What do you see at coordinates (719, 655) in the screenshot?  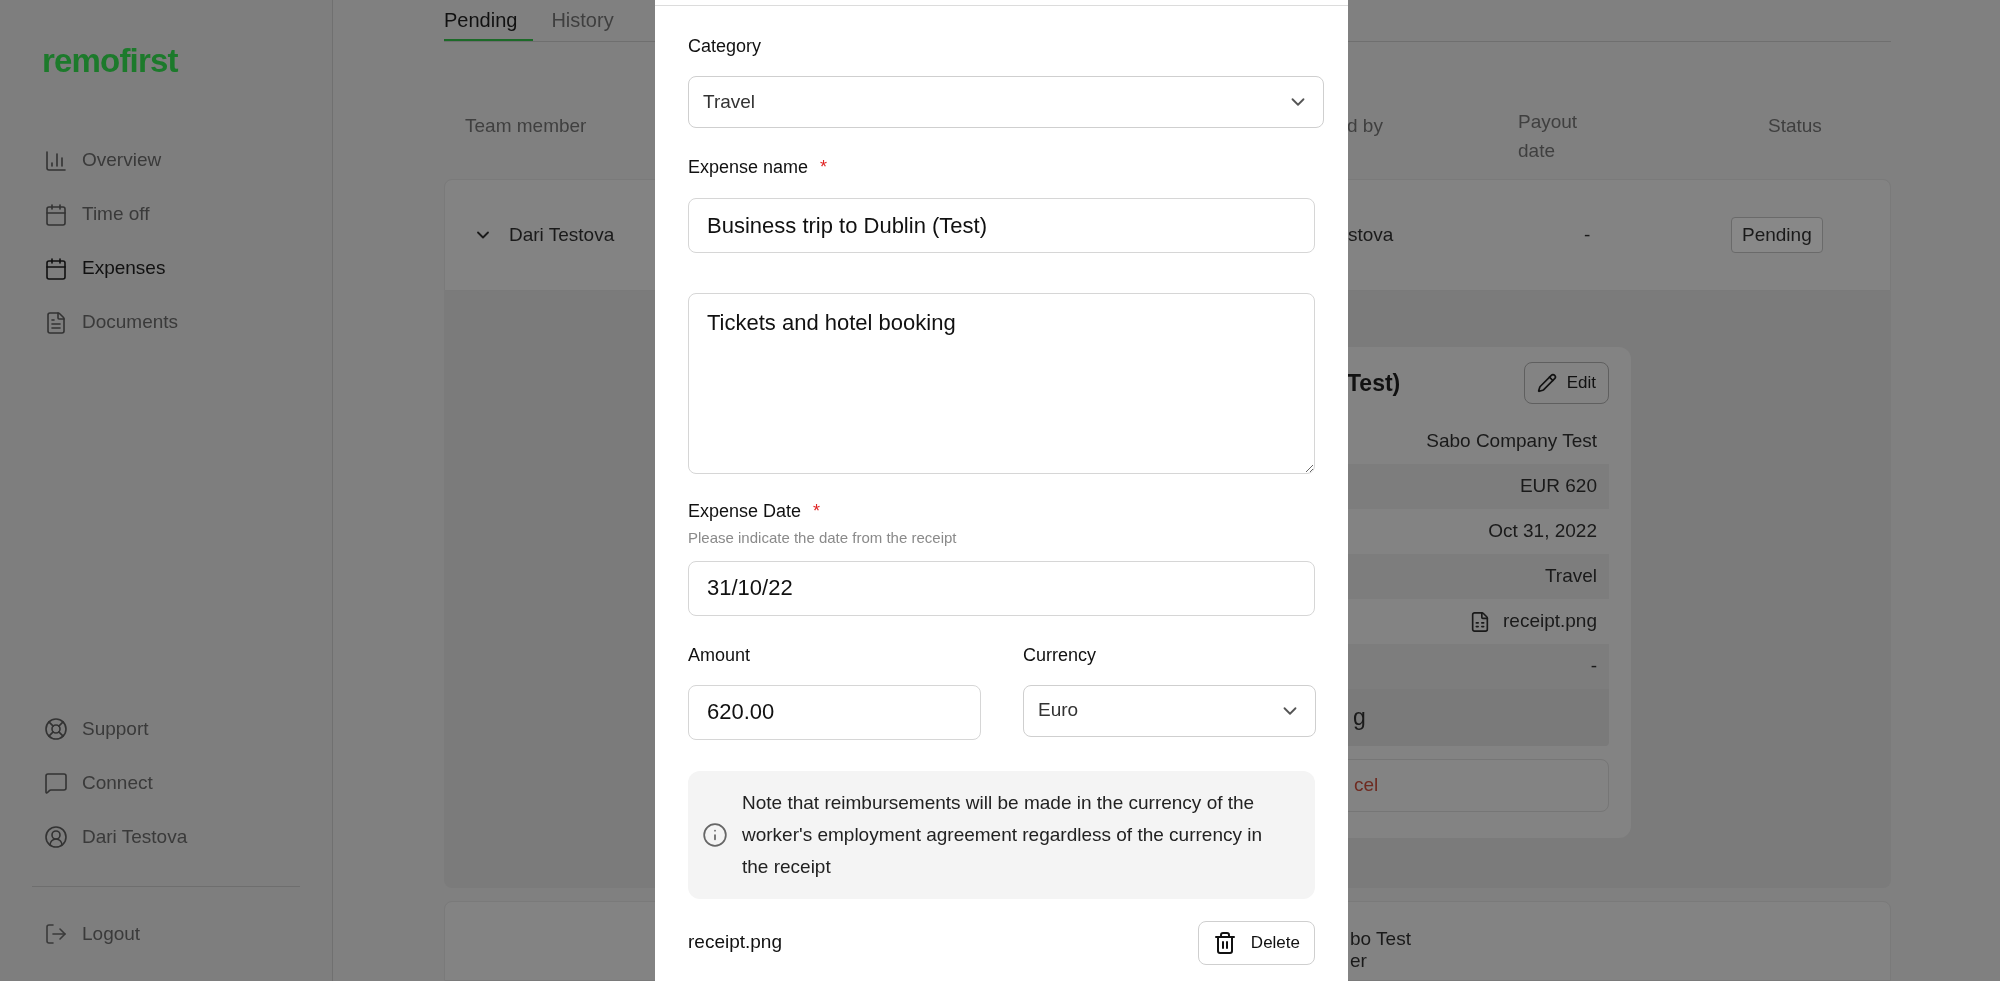 I see `field-label: Amount` at bounding box center [719, 655].